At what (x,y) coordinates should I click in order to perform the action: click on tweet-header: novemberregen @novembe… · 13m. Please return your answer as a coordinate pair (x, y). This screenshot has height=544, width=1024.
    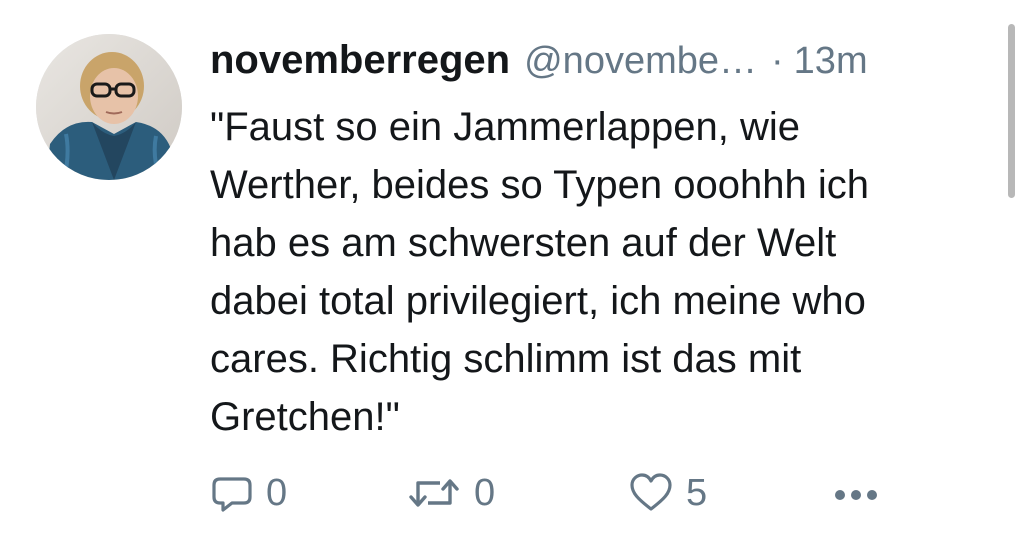
    Looking at the image, I should click on (539, 63).